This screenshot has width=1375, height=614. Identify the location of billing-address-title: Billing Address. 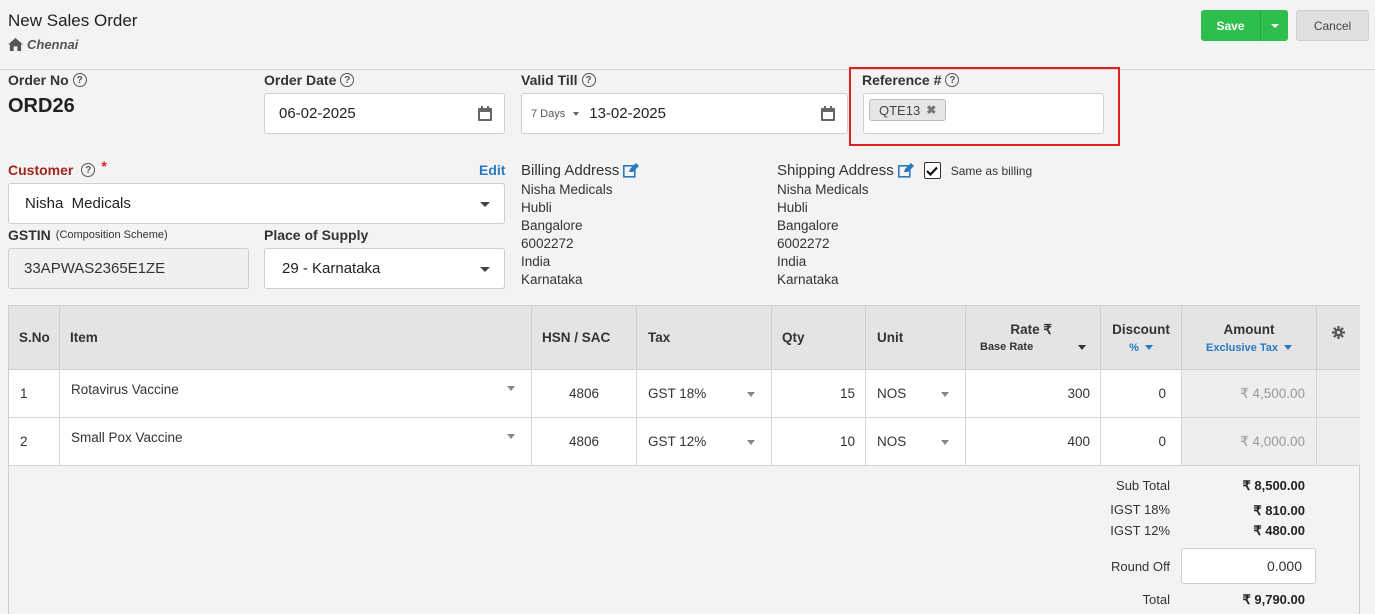
(580, 170).